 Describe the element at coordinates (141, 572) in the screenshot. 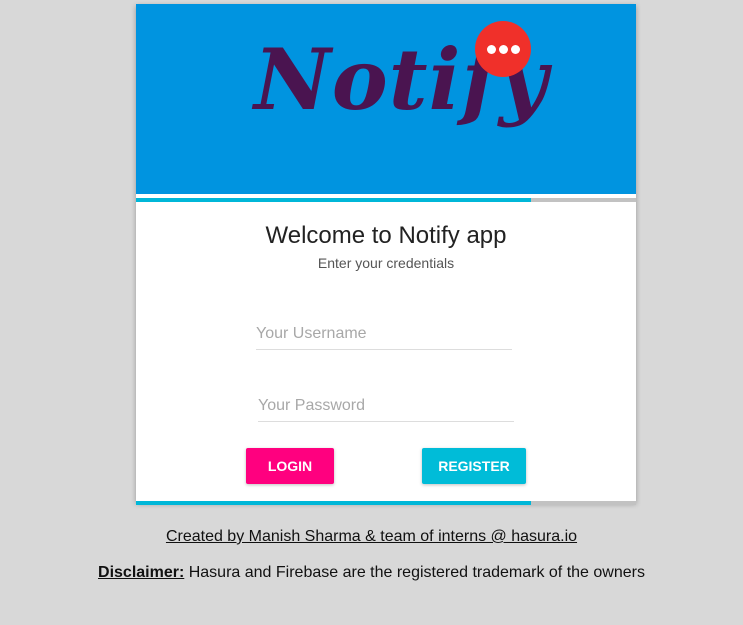

I see `disclaimer-label: Disclaimer:` at that location.